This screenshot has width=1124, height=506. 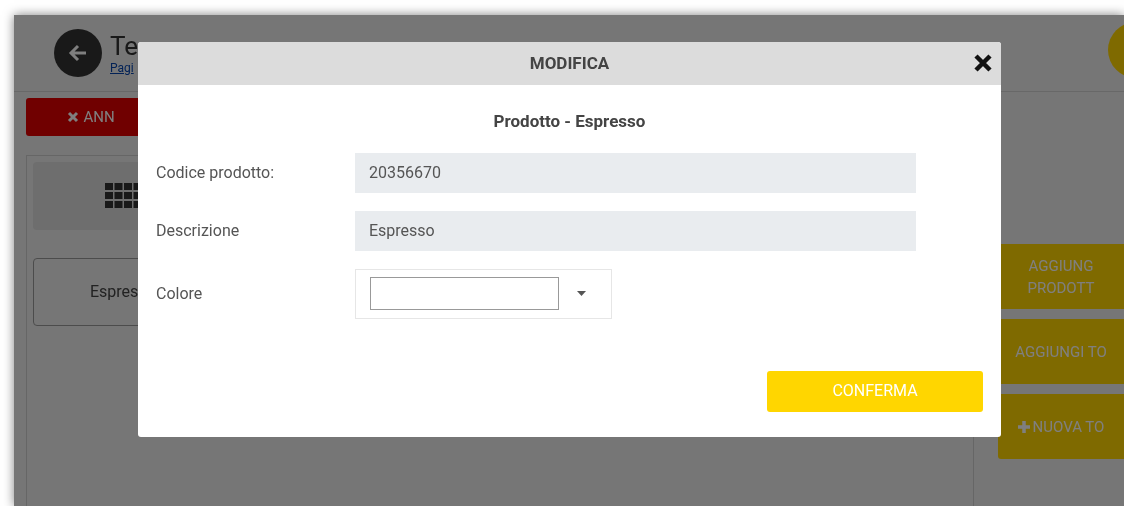 What do you see at coordinates (216, 172) in the screenshot?
I see `field-label: Codice prodotto:` at bounding box center [216, 172].